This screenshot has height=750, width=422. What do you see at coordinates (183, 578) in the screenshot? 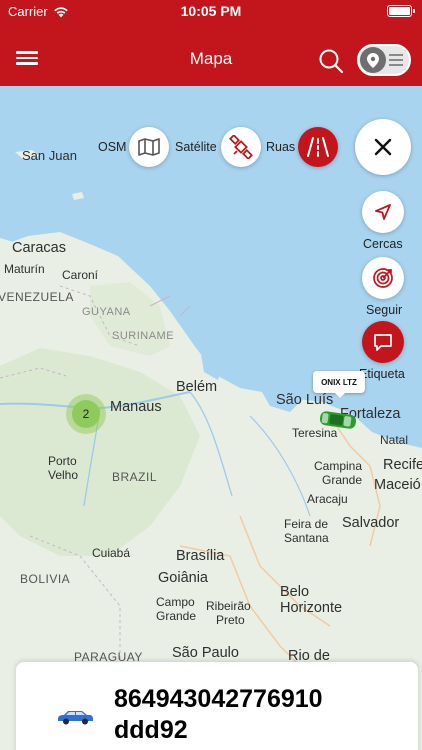
I see `map-label: Goiânia` at bounding box center [183, 578].